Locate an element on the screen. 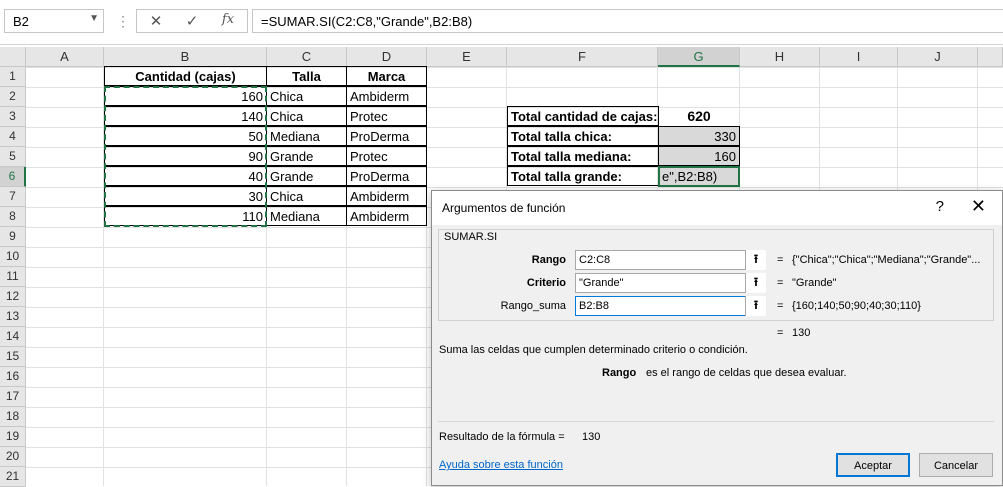  column-header-k is located at coordinates (990, 57).